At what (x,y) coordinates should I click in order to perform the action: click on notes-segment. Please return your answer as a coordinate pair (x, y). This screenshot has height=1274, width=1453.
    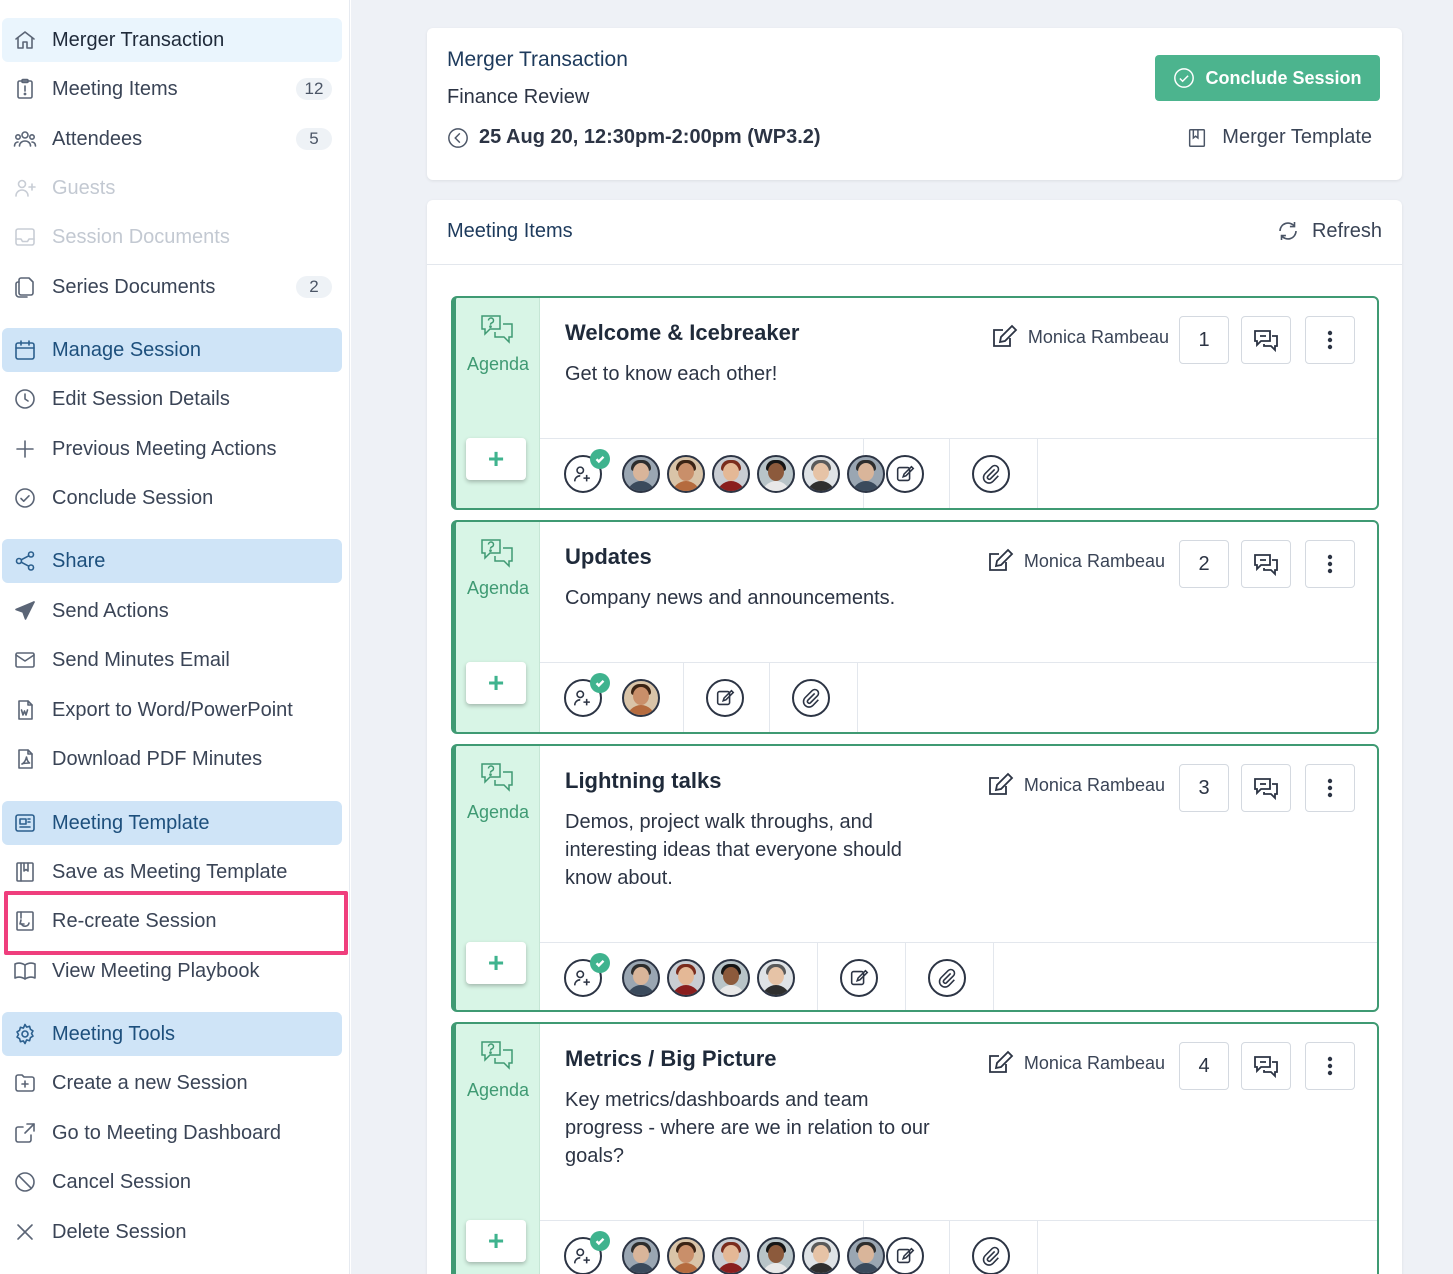
    Looking at the image, I should click on (727, 697).